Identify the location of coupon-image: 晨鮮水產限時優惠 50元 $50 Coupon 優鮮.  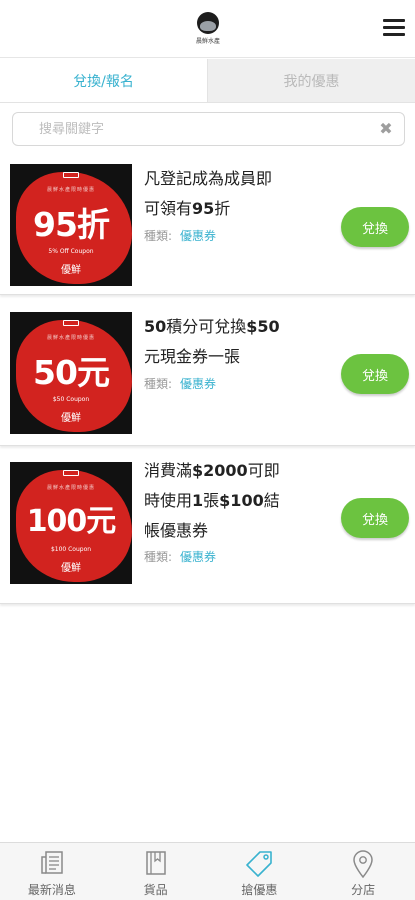
(71, 373).